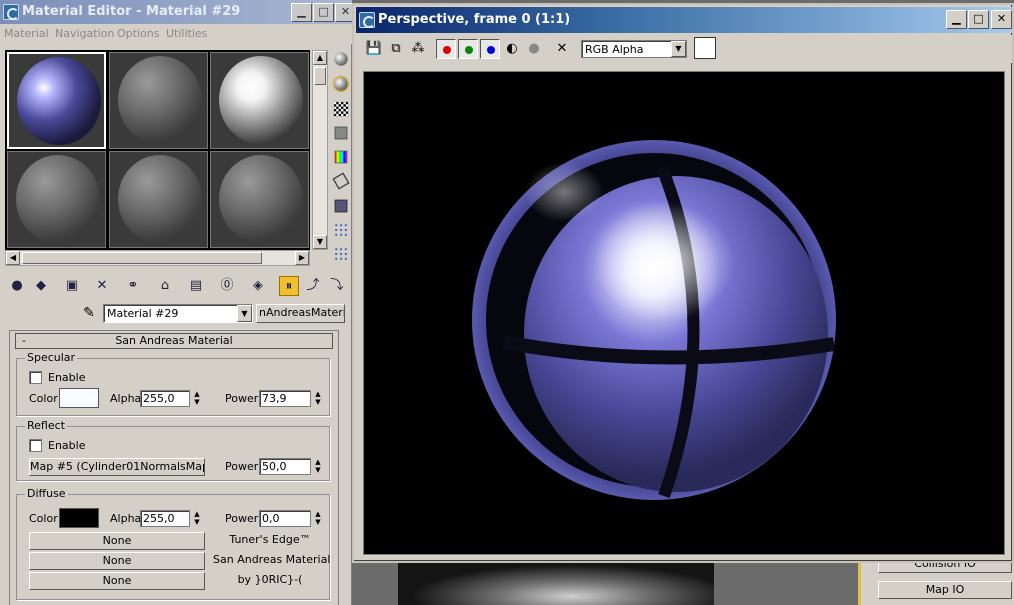 This screenshot has width=1014, height=605. I want to click on show-map-in-viewport-icon: ◈, so click(258, 286).